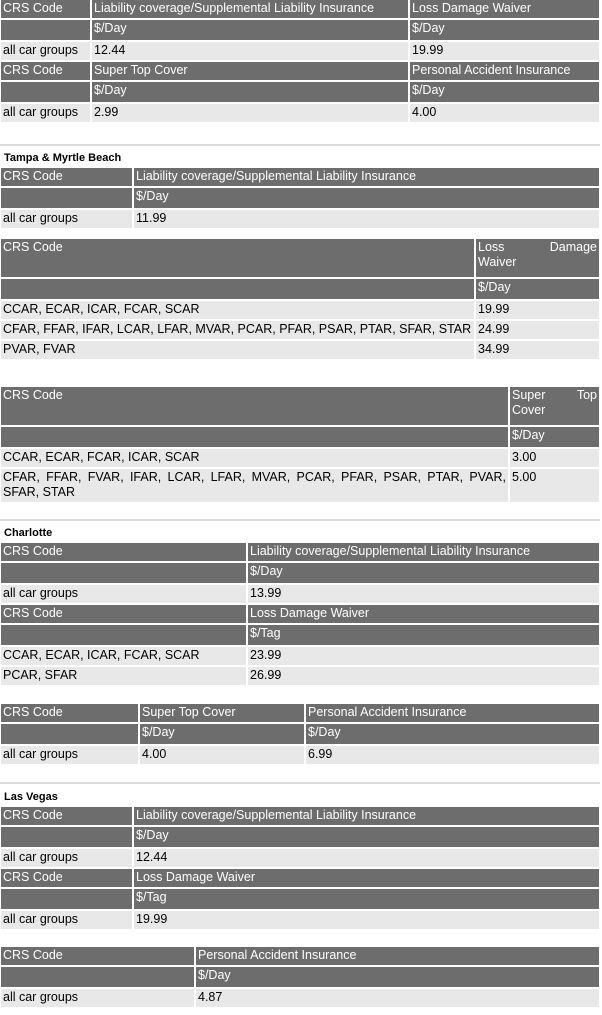  What do you see at coordinates (366, 219) in the screenshot?
I see `liability-value: 11.99` at bounding box center [366, 219].